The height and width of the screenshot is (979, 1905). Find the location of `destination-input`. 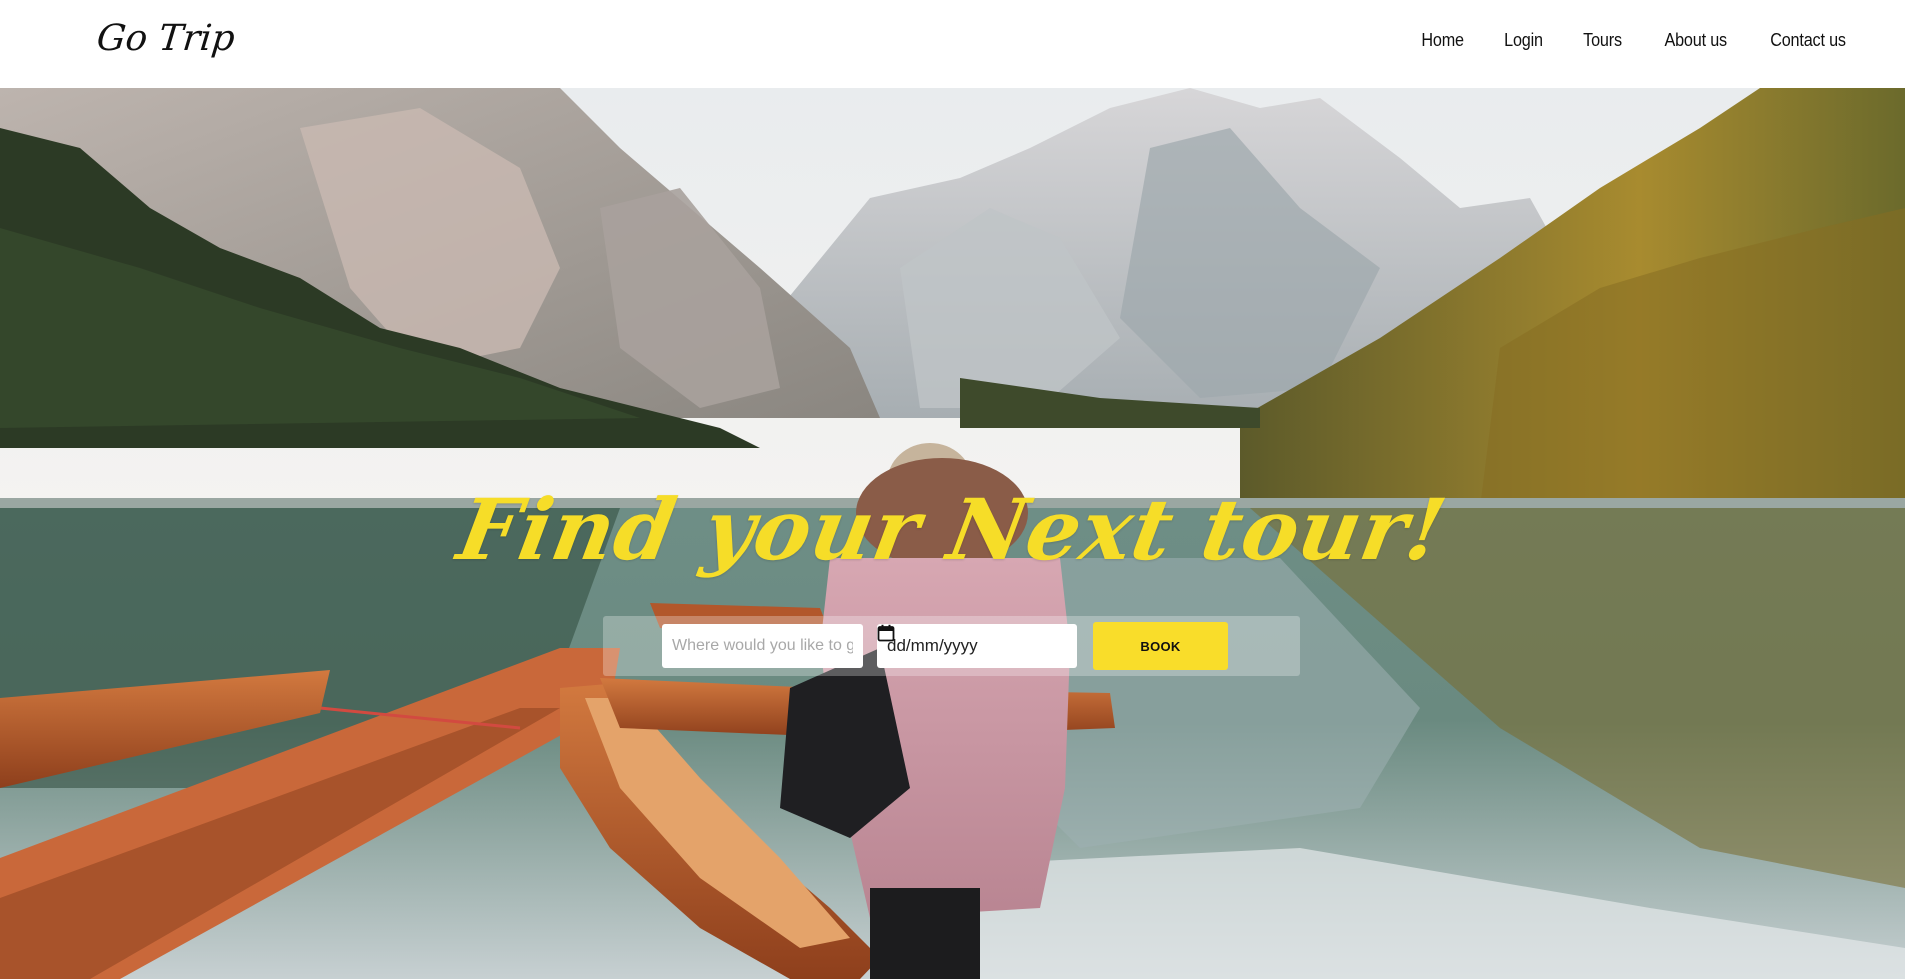

destination-input is located at coordinates (762, 646).